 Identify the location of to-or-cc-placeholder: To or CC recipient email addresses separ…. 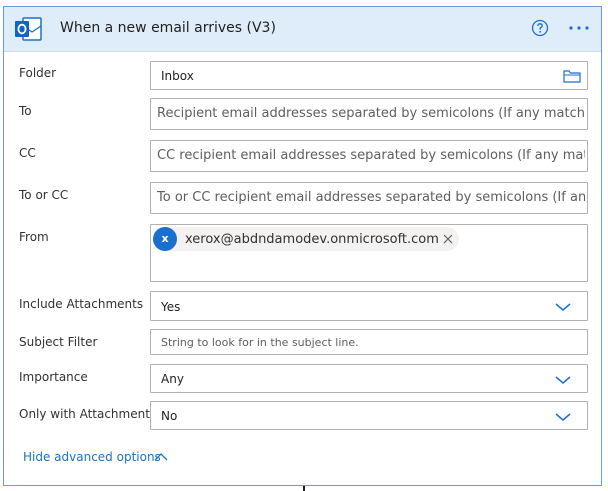
(371, 197).